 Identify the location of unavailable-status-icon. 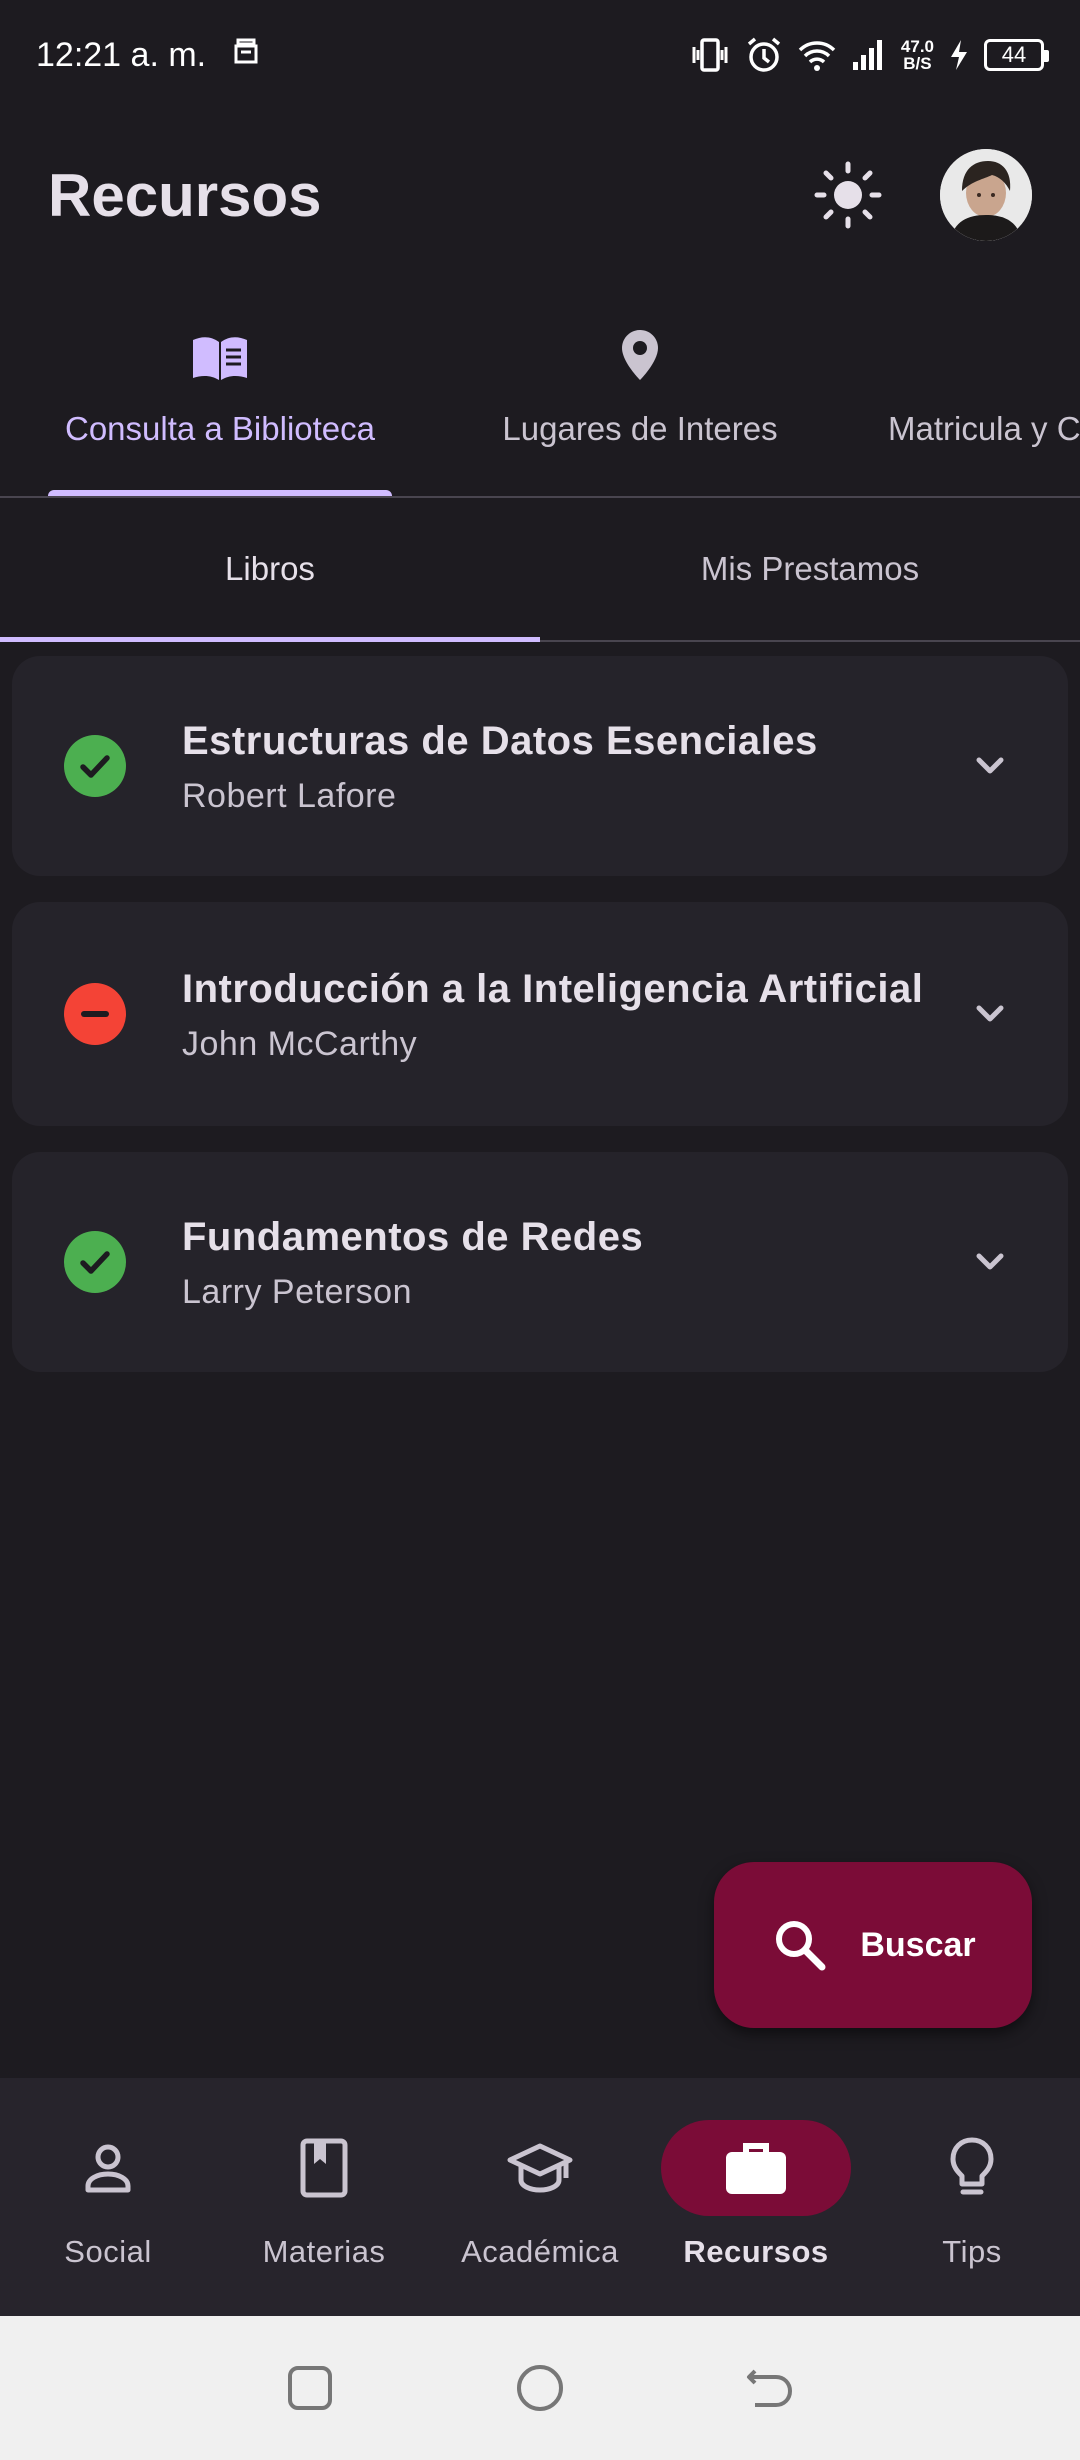
(95, 1014).